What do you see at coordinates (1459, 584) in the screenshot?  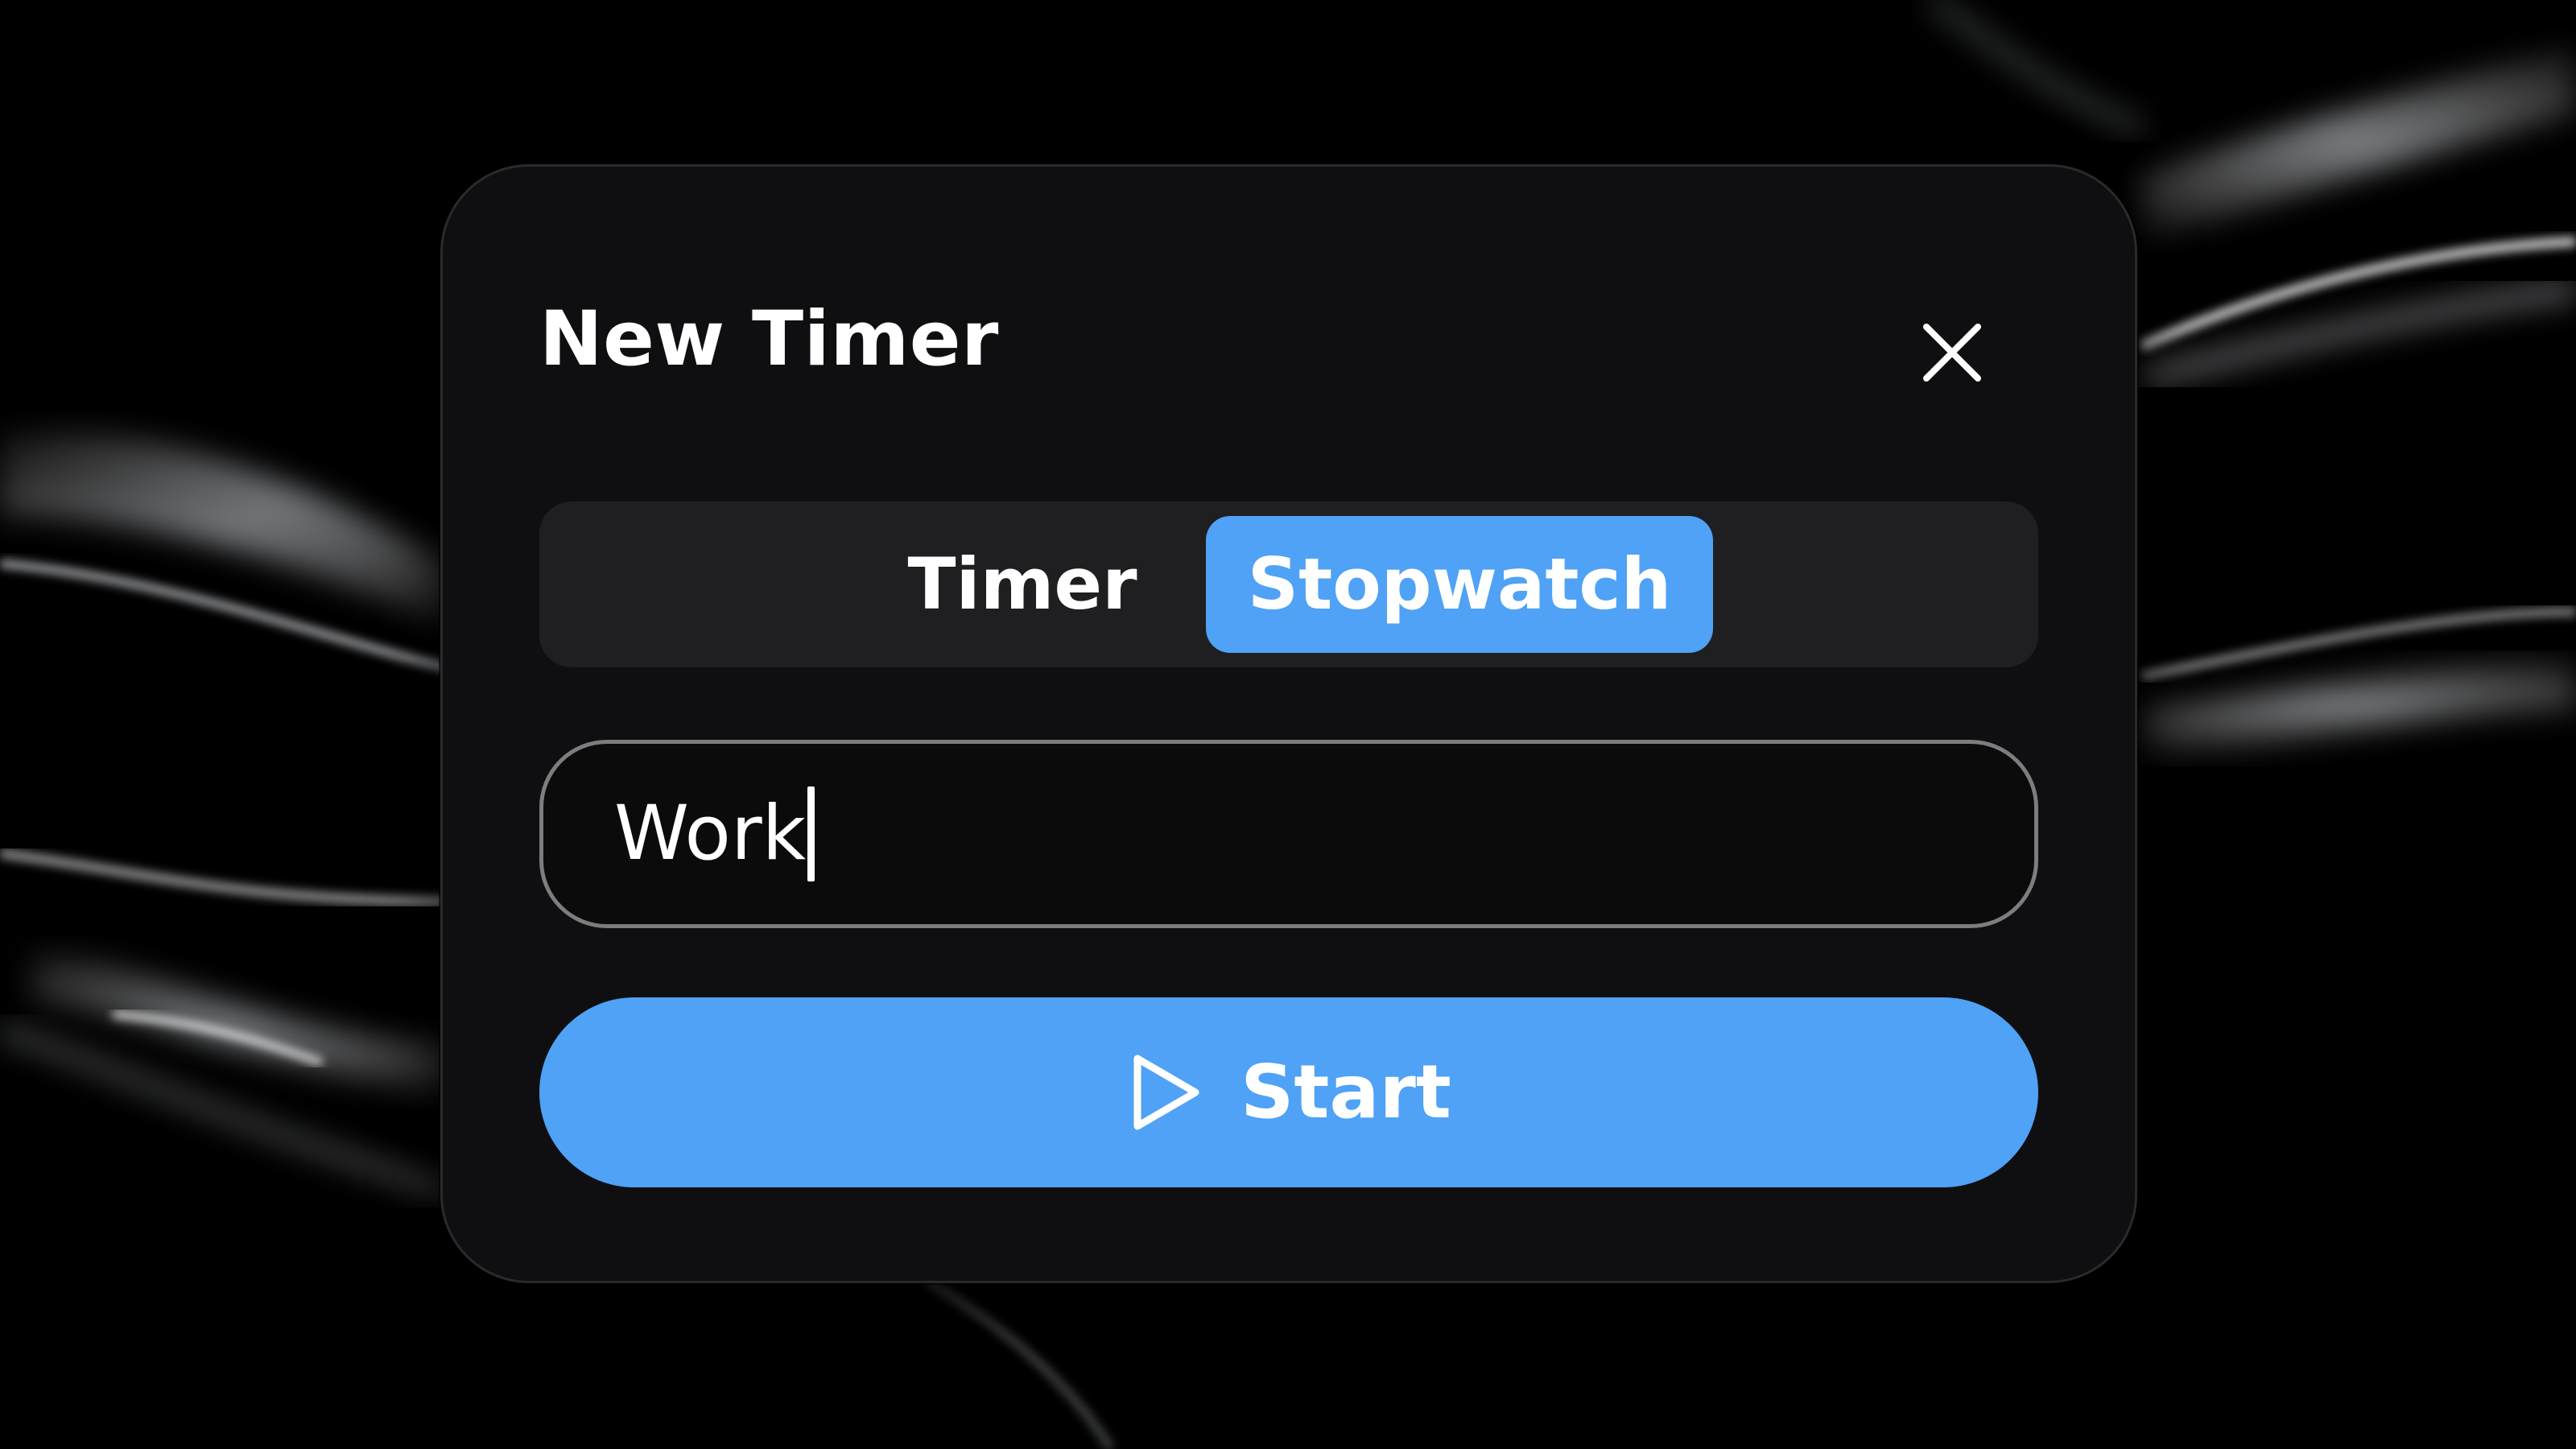 I see `stopwatch-tab: Stopwatch` at bounding box center [1459, 584].